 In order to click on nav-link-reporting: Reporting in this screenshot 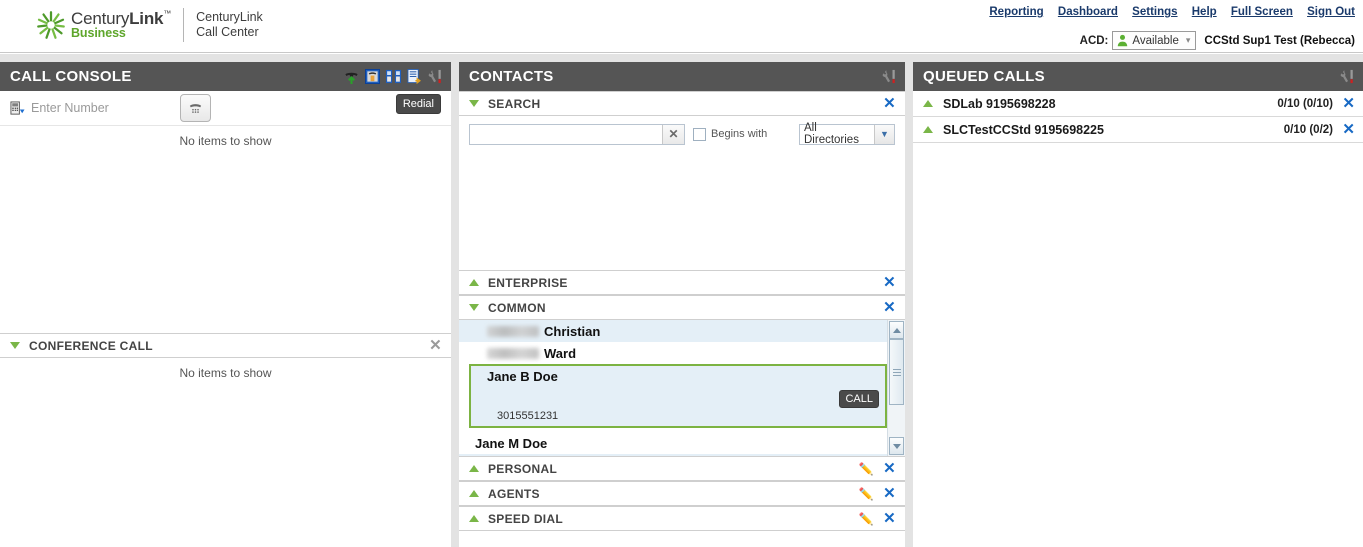, I will do `click(1016, 12)`.